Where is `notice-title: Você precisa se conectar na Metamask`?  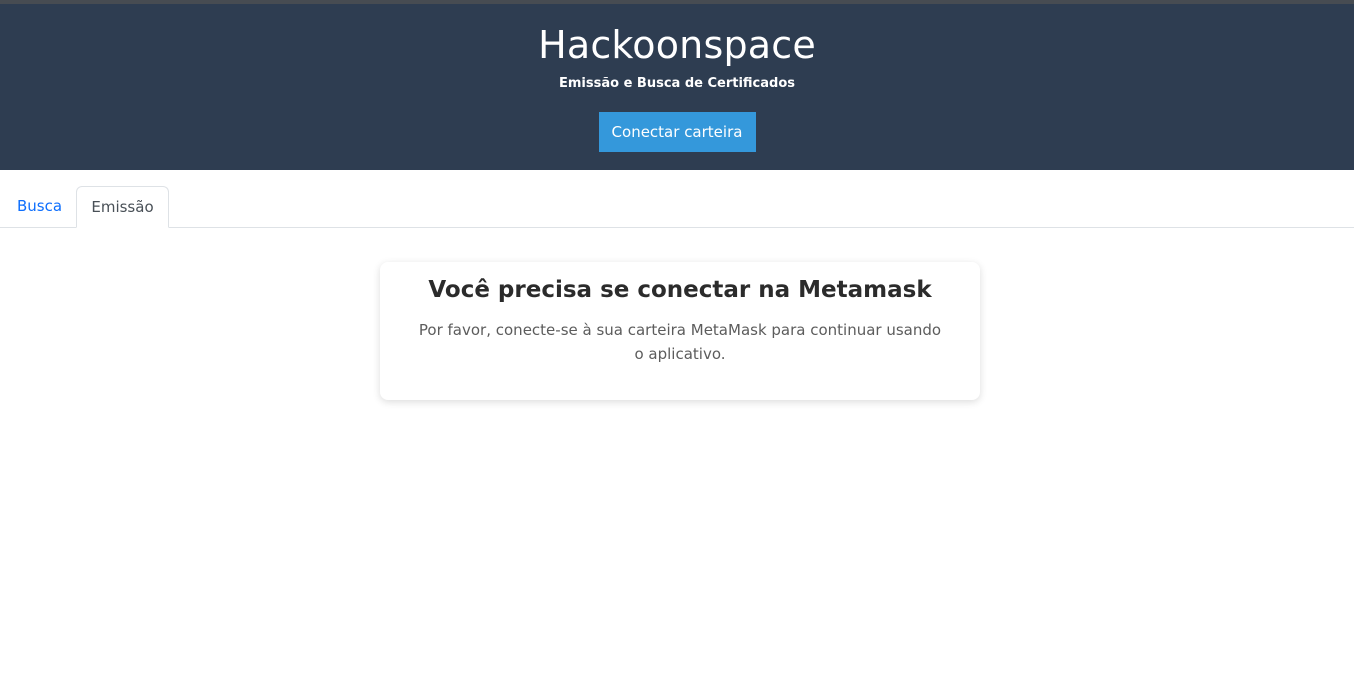 notice-title: Você precisa se conectar na Metamask is located at coordinates (680, 290).